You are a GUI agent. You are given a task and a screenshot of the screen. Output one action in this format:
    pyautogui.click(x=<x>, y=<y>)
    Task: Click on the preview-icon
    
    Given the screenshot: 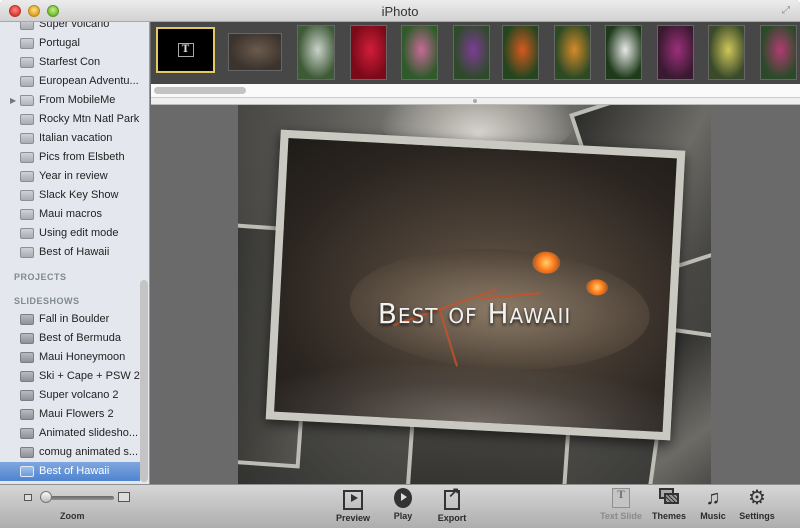 What is the action you would take?
    pyautogui.click(x=353, y=500)
    